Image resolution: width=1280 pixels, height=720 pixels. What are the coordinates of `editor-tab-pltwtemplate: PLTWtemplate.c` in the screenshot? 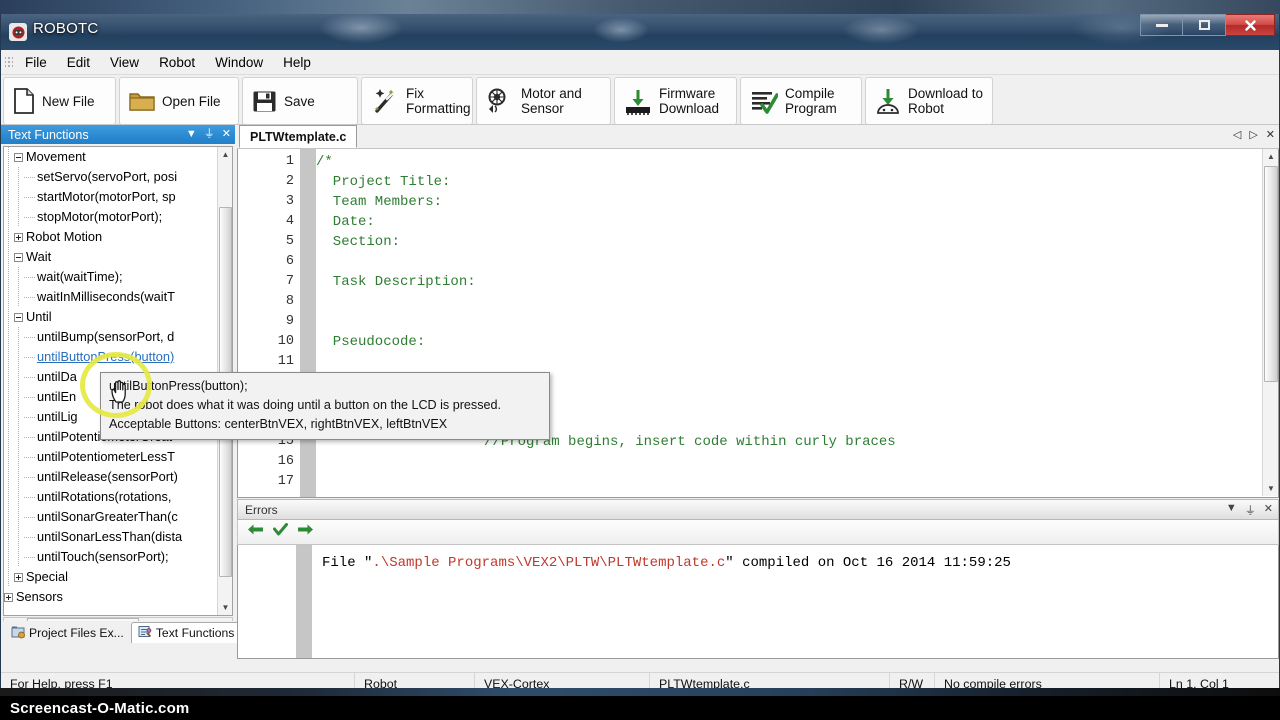 It's located at (298, 136).